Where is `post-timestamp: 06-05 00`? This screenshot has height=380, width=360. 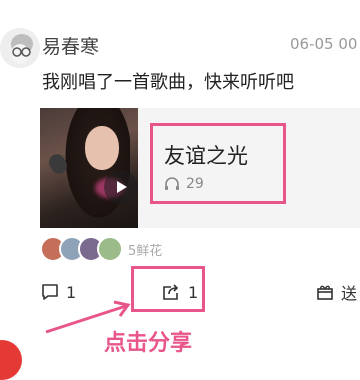
post-timestamp: 06-05 00 is located at coordinates (324, 44).